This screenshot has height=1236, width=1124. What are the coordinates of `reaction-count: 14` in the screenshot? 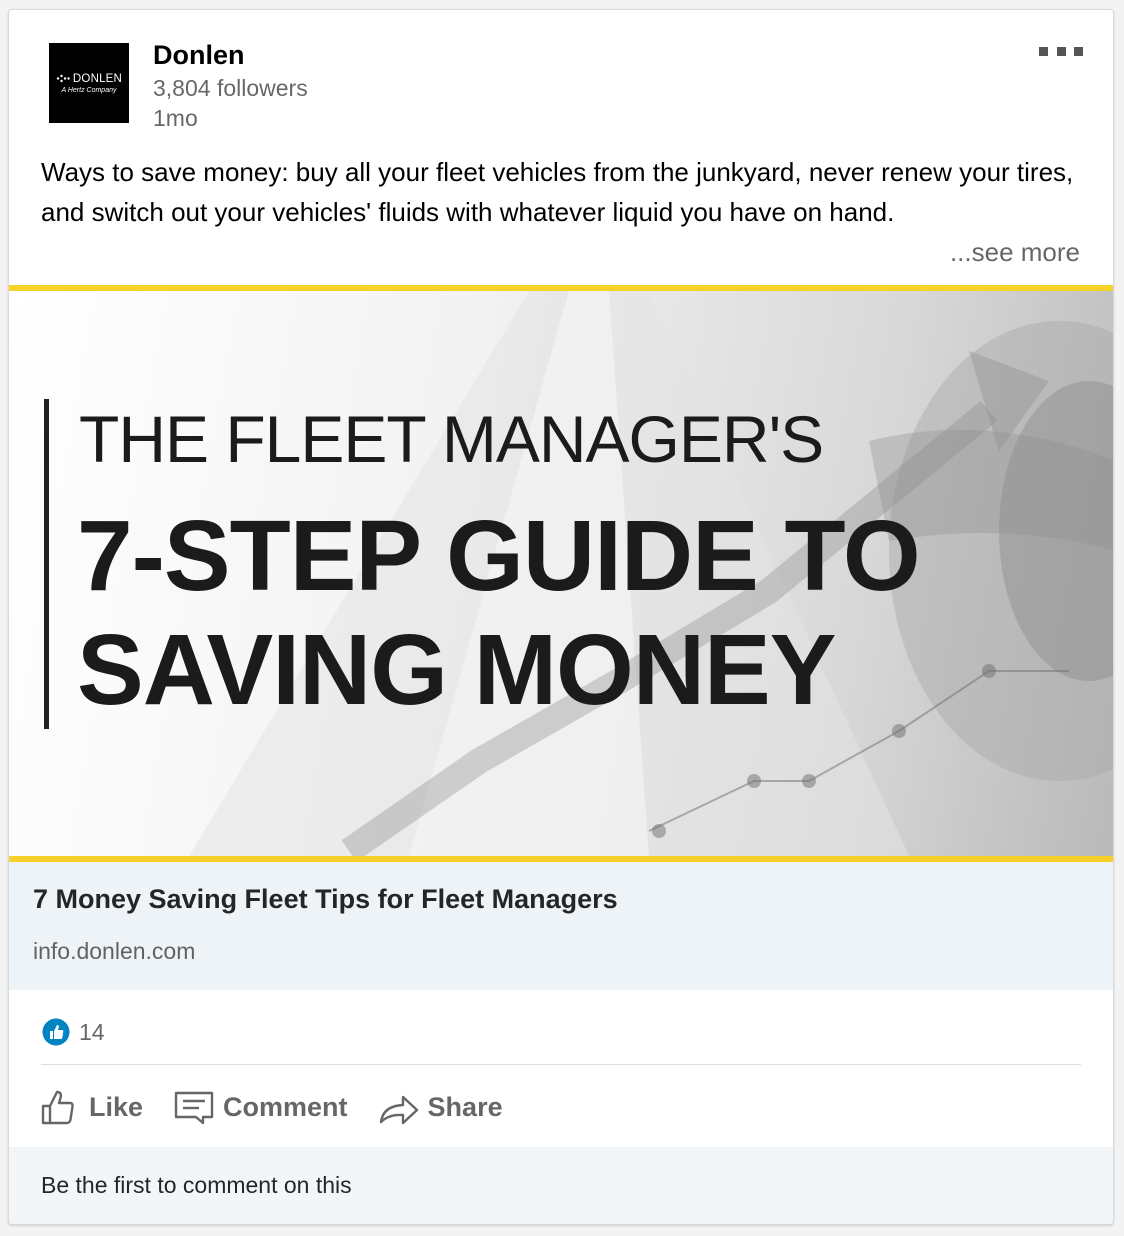 It's located at (92, 1031).